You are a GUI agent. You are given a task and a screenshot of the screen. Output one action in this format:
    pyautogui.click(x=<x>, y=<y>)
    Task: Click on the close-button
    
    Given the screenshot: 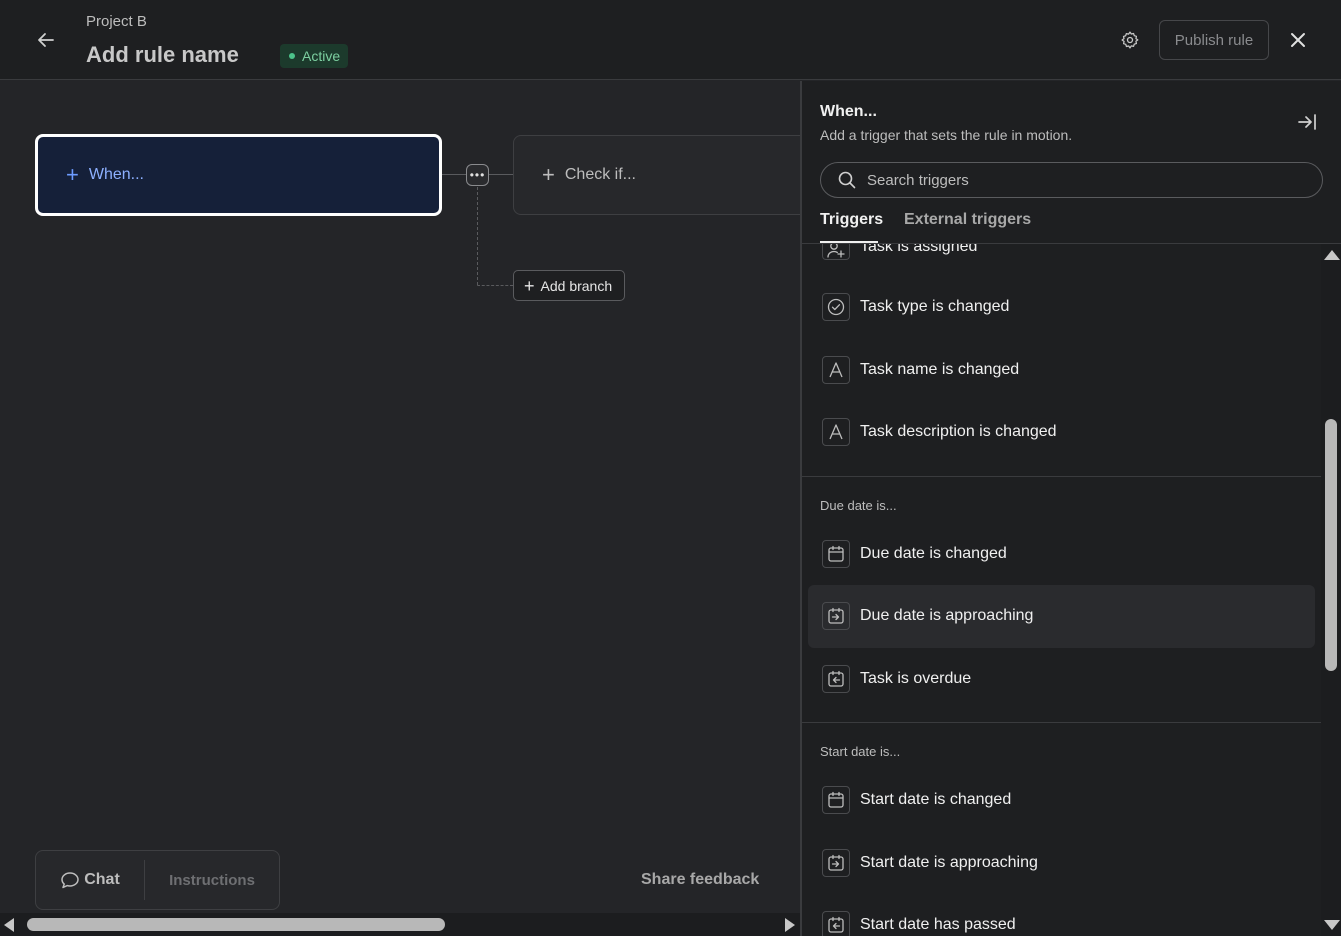 What is the action you would take?
    pyautogui.click(x=1298, y=40)
    